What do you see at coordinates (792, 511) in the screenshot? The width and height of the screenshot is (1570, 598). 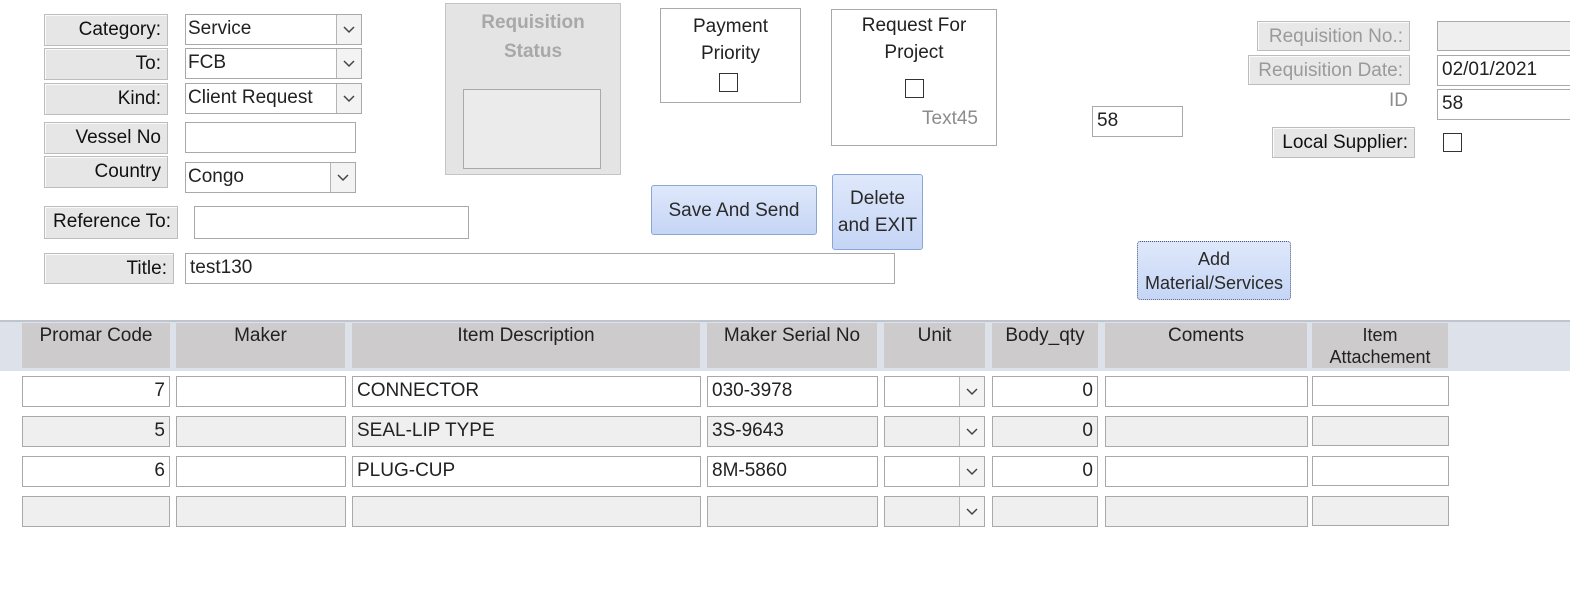 I see `cell-maker-serial` at bounding box center [792, 511].